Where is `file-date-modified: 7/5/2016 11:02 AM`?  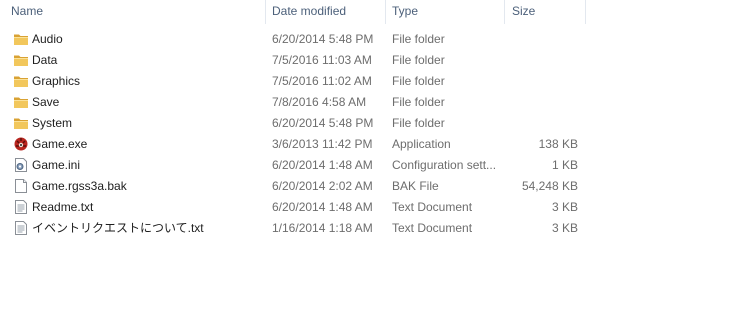 file-date-modified: 7/5/2016 11:02 AM is located at coordinates (322, 81).